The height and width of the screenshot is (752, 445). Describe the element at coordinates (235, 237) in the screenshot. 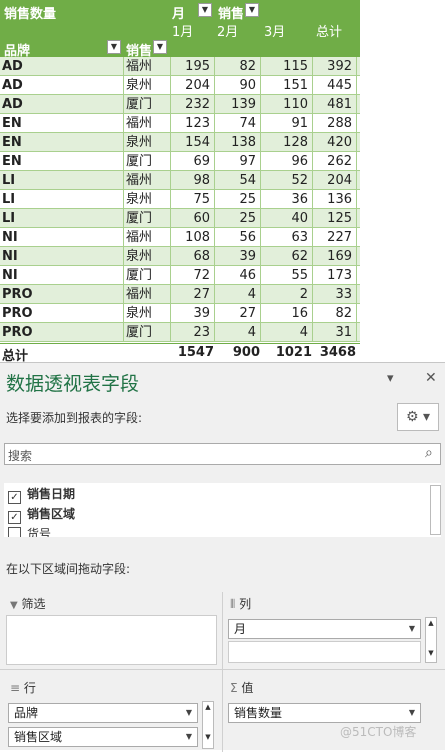

I see `cell-m2: 56` at that location.